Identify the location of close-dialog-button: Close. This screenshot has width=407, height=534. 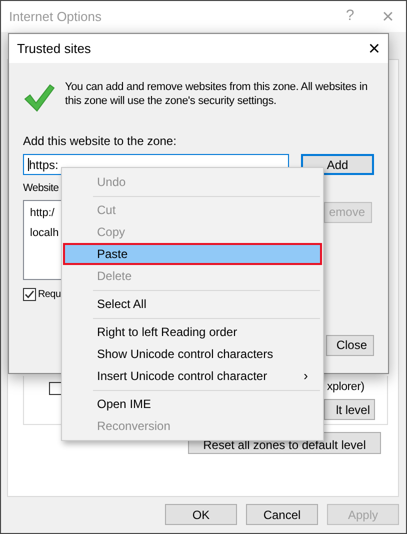
(350, 345).